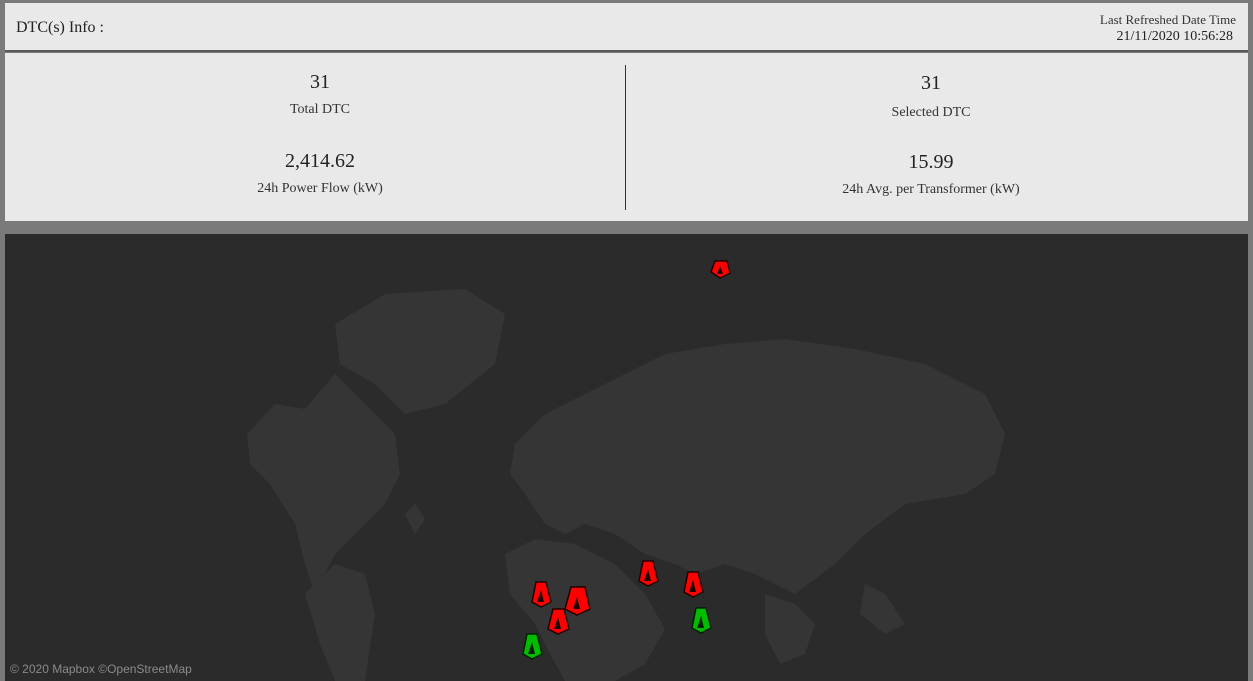 The image size is (1253, 681). I want to click on avg-transformer-stat: 15.99 24h Avg. per Transformer (kW), so click(931, 174).